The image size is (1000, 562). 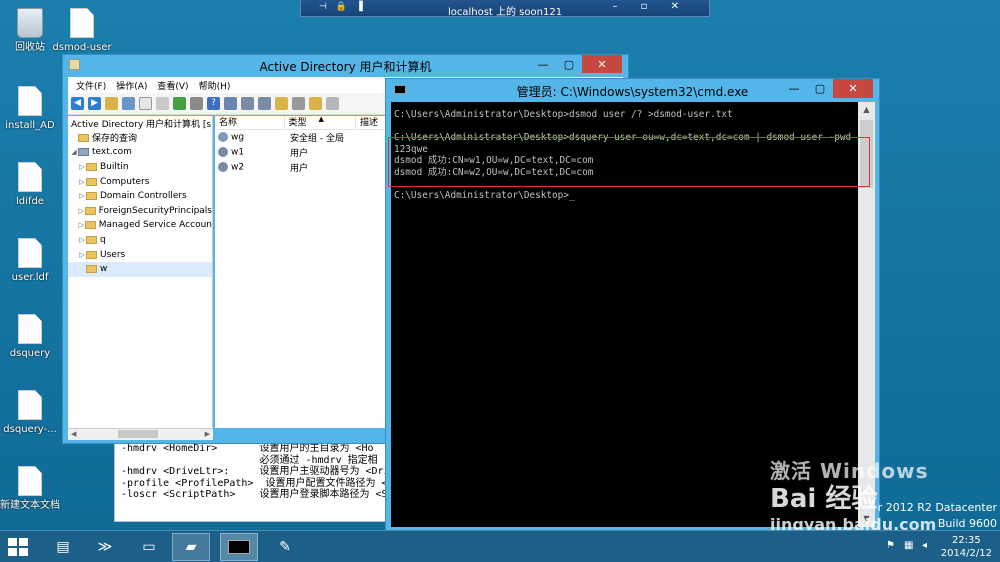 I want to click on scroll-up-arrow-icon: ▲, so click(x=866, y=110).